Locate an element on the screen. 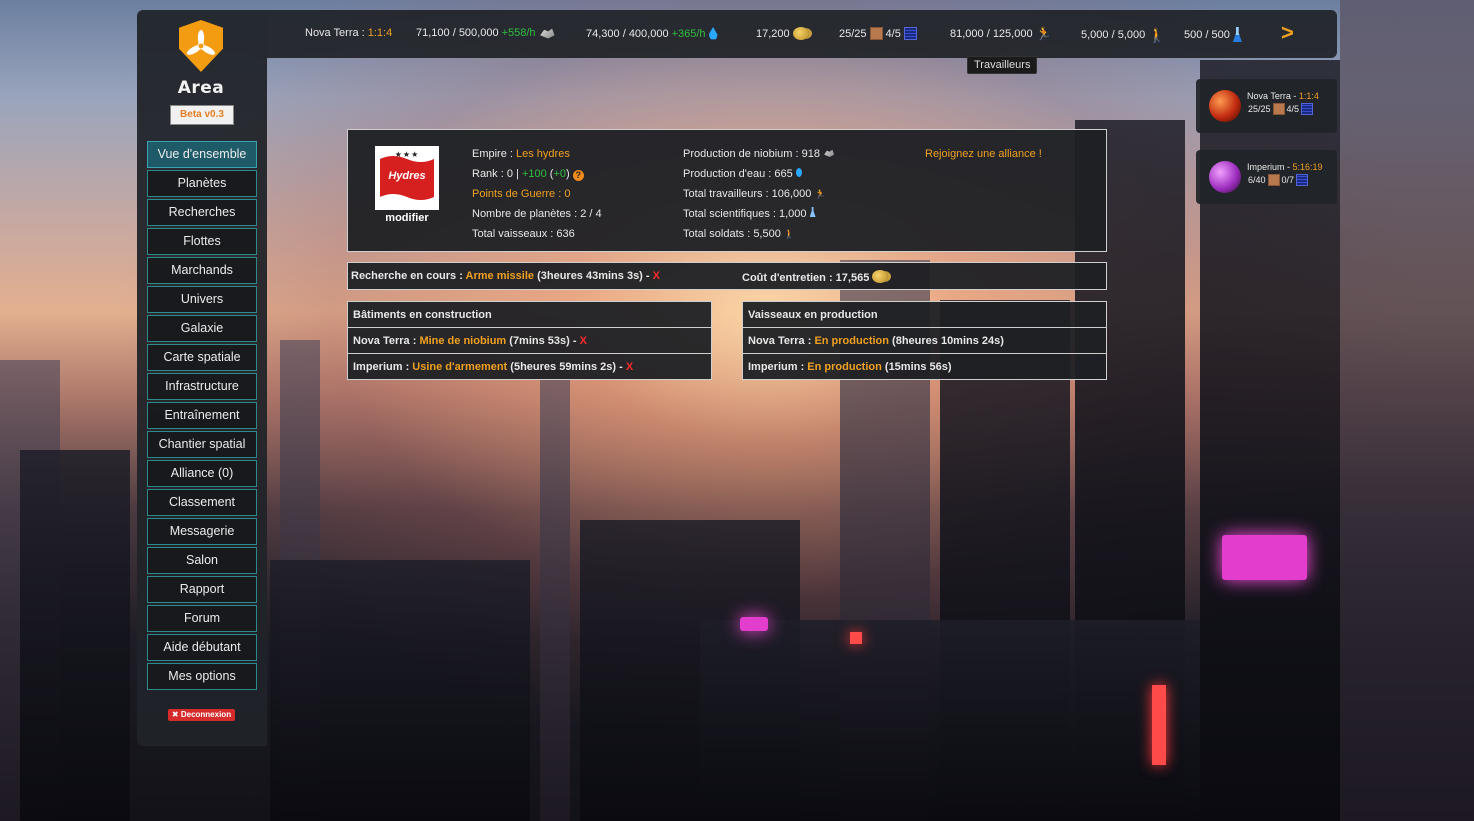 The image size is (1474, 821). help-question-icon: ? is located at coordinates (578, 175).